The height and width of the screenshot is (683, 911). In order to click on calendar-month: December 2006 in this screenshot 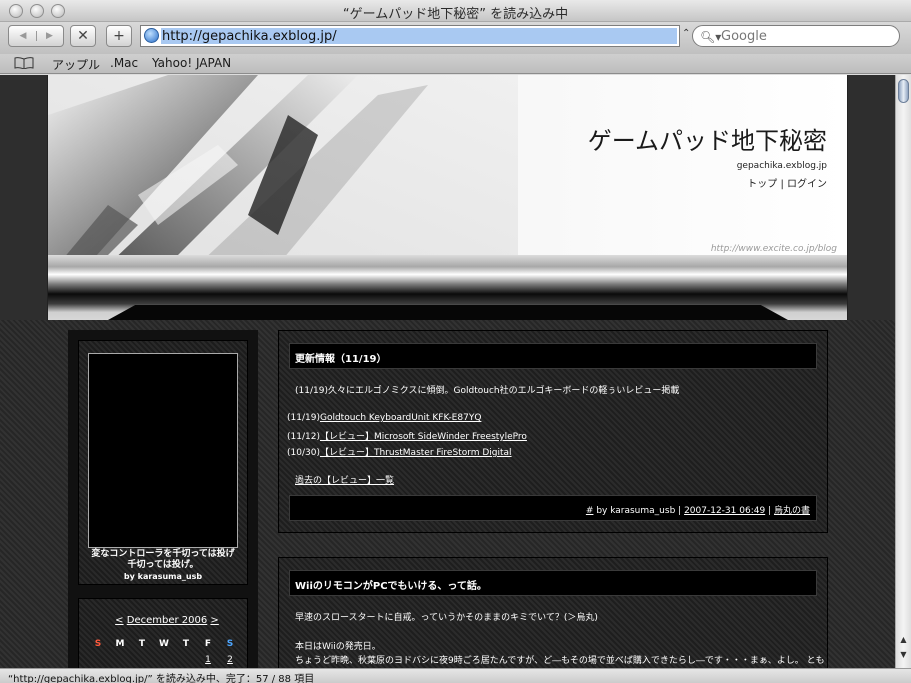, I will do `click(167, 620)`.